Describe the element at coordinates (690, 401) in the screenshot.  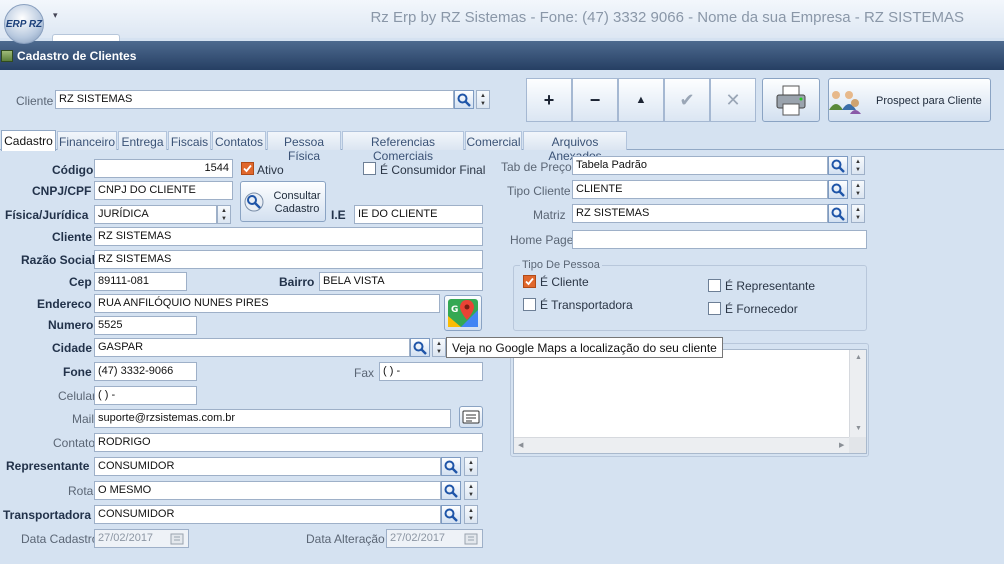
I see `observacoes-textarea: ▲ ▼ ◀ ▶` at that location.